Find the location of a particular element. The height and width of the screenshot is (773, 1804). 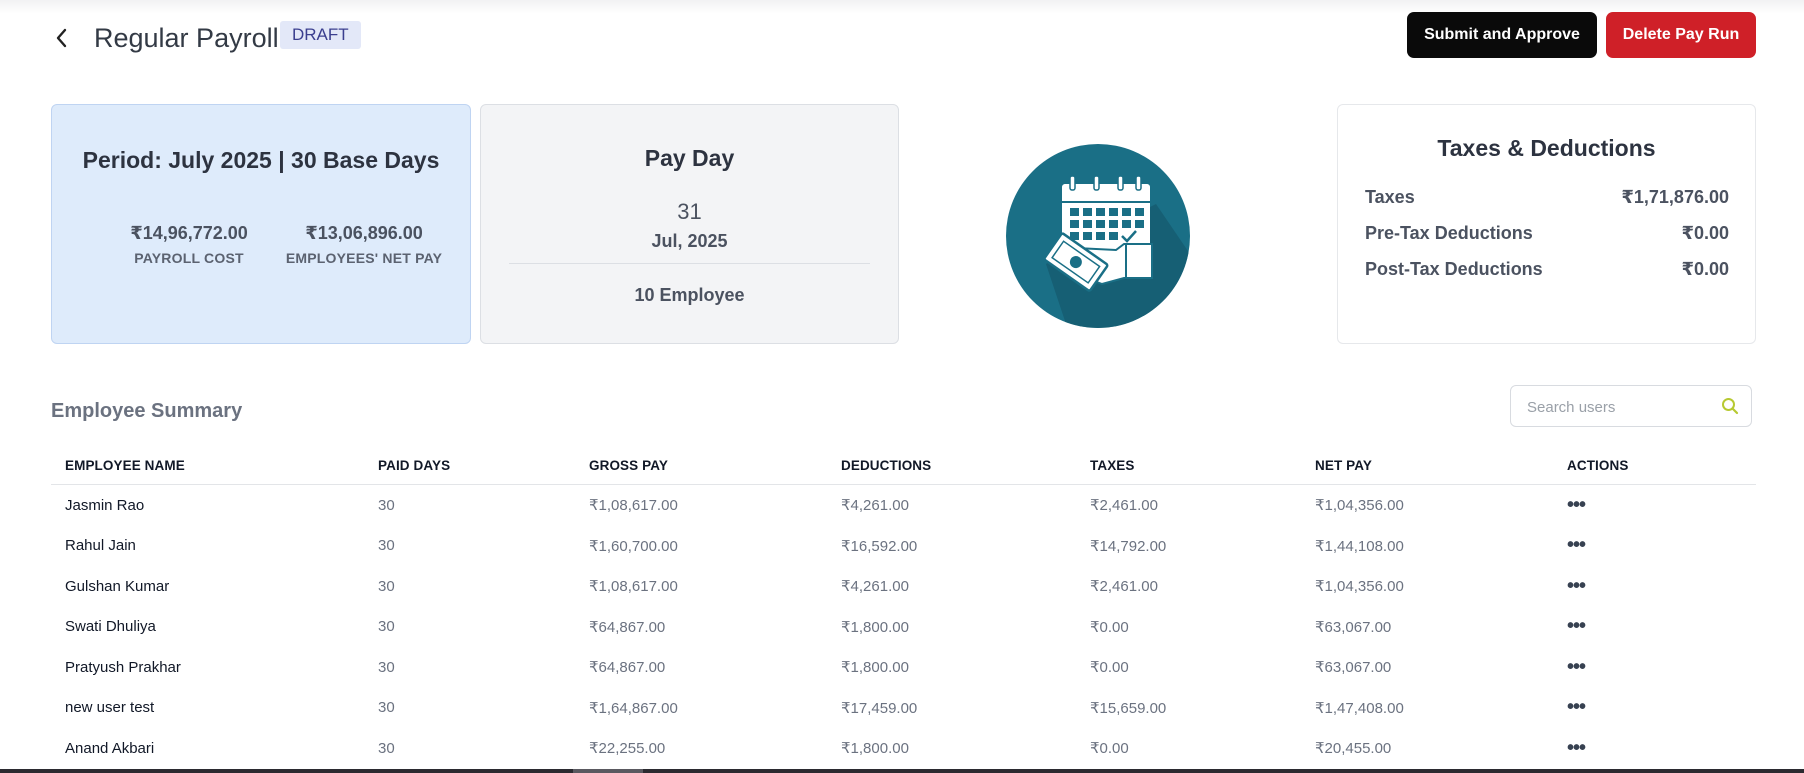

deductions: ₹17,459.00 is located at coordinates (879, 708).